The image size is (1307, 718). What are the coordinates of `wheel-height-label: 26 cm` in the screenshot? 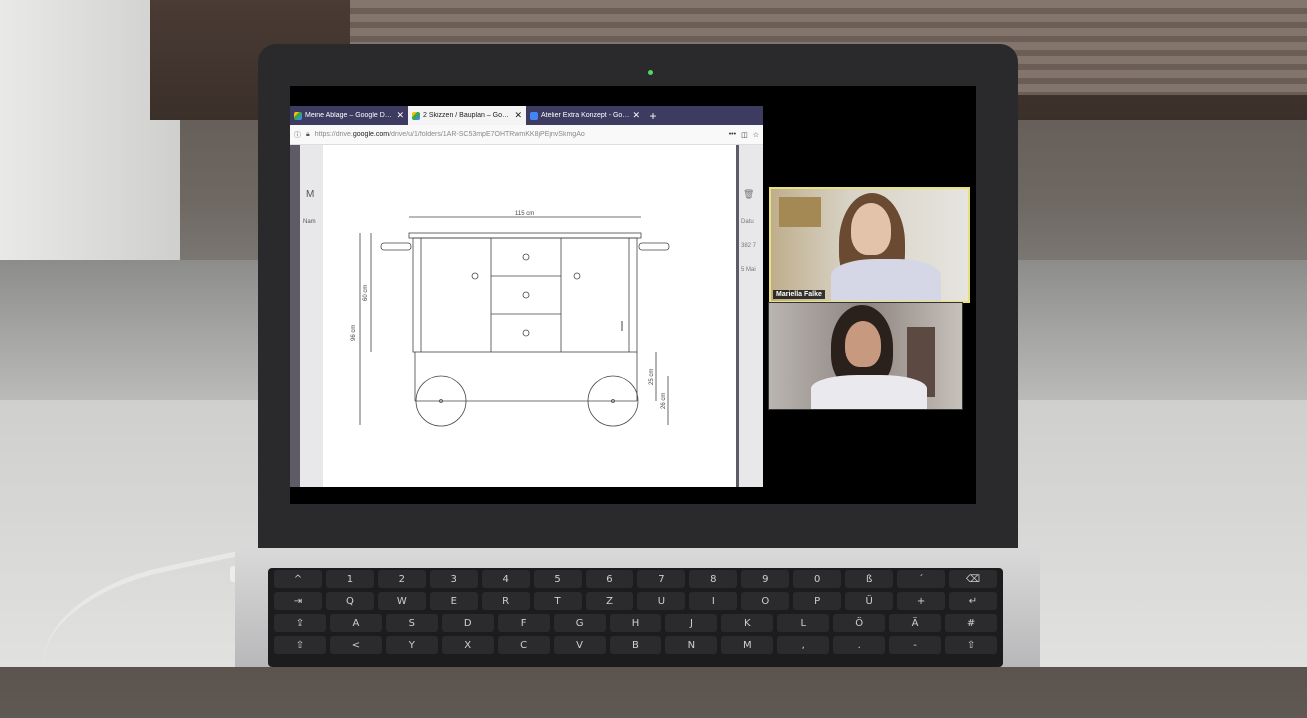 It's located at (664, 401).